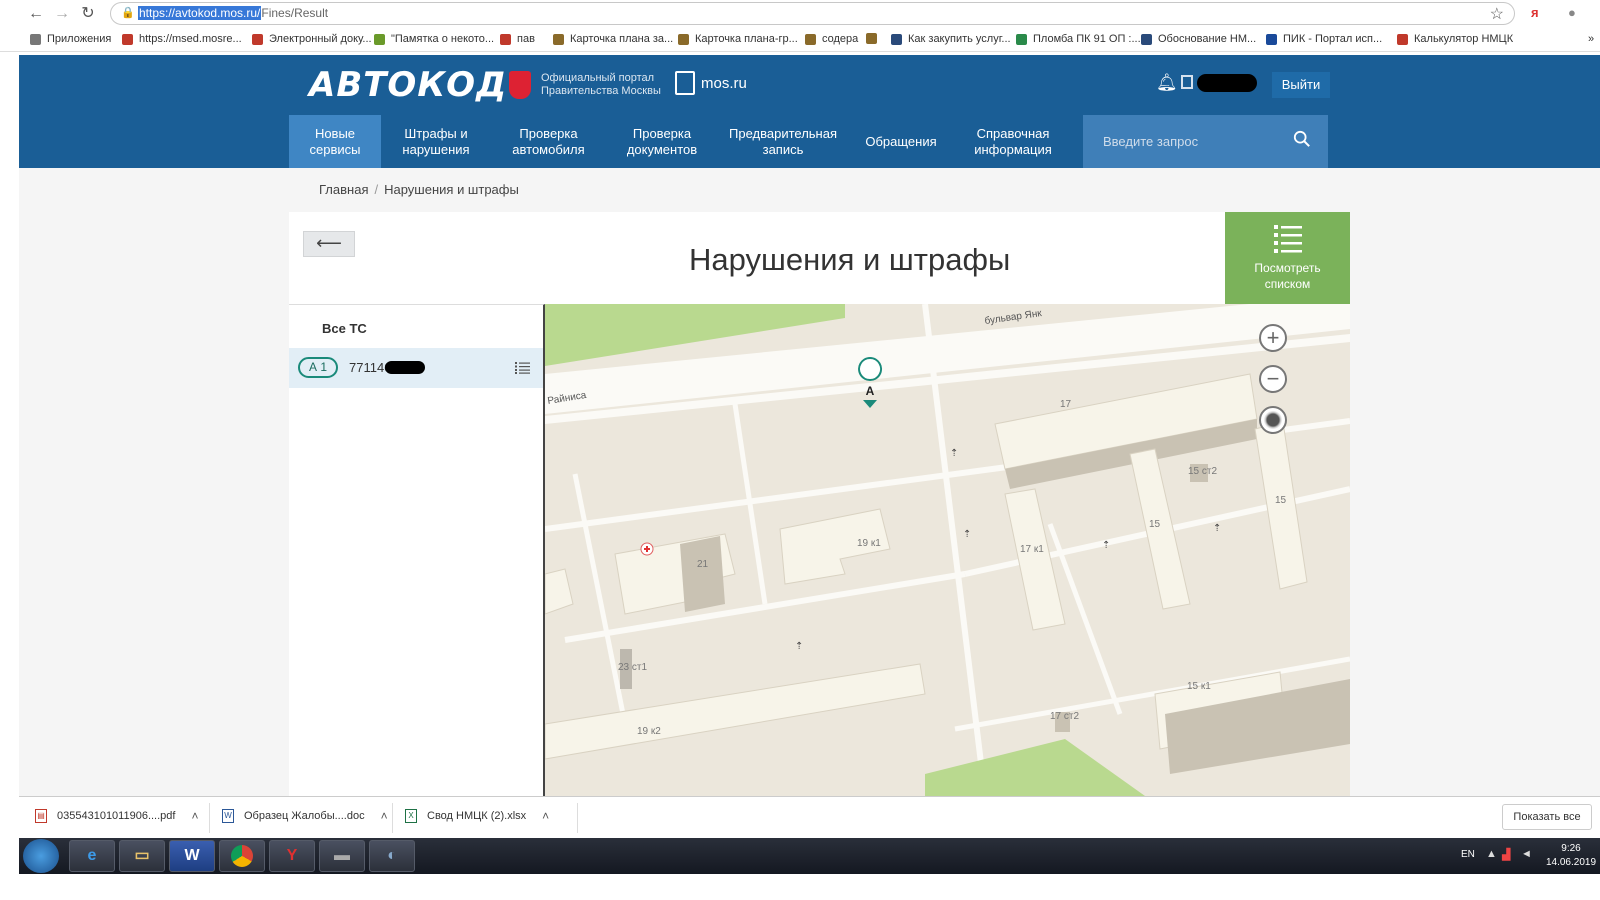 The image size is (1600, 900). I want to click on download-item: W Образец Жалобы....doc ˄, so click(305, 816).